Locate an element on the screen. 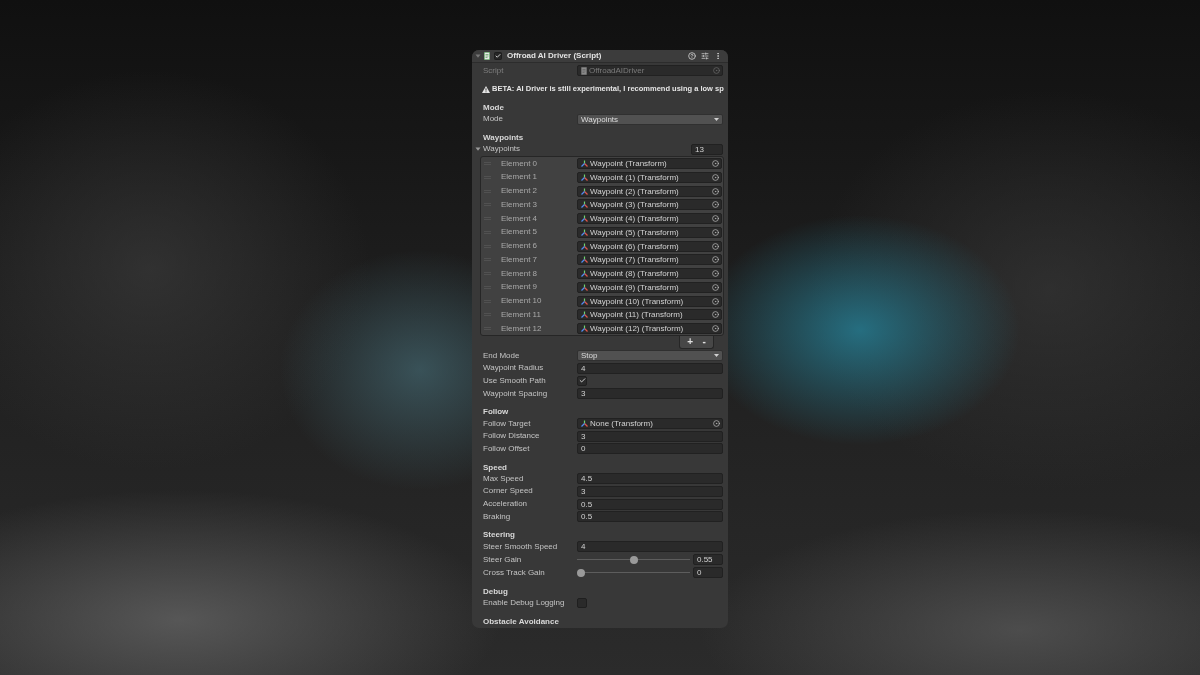  array-size-field: 13 is located at coordinates (707, 149).